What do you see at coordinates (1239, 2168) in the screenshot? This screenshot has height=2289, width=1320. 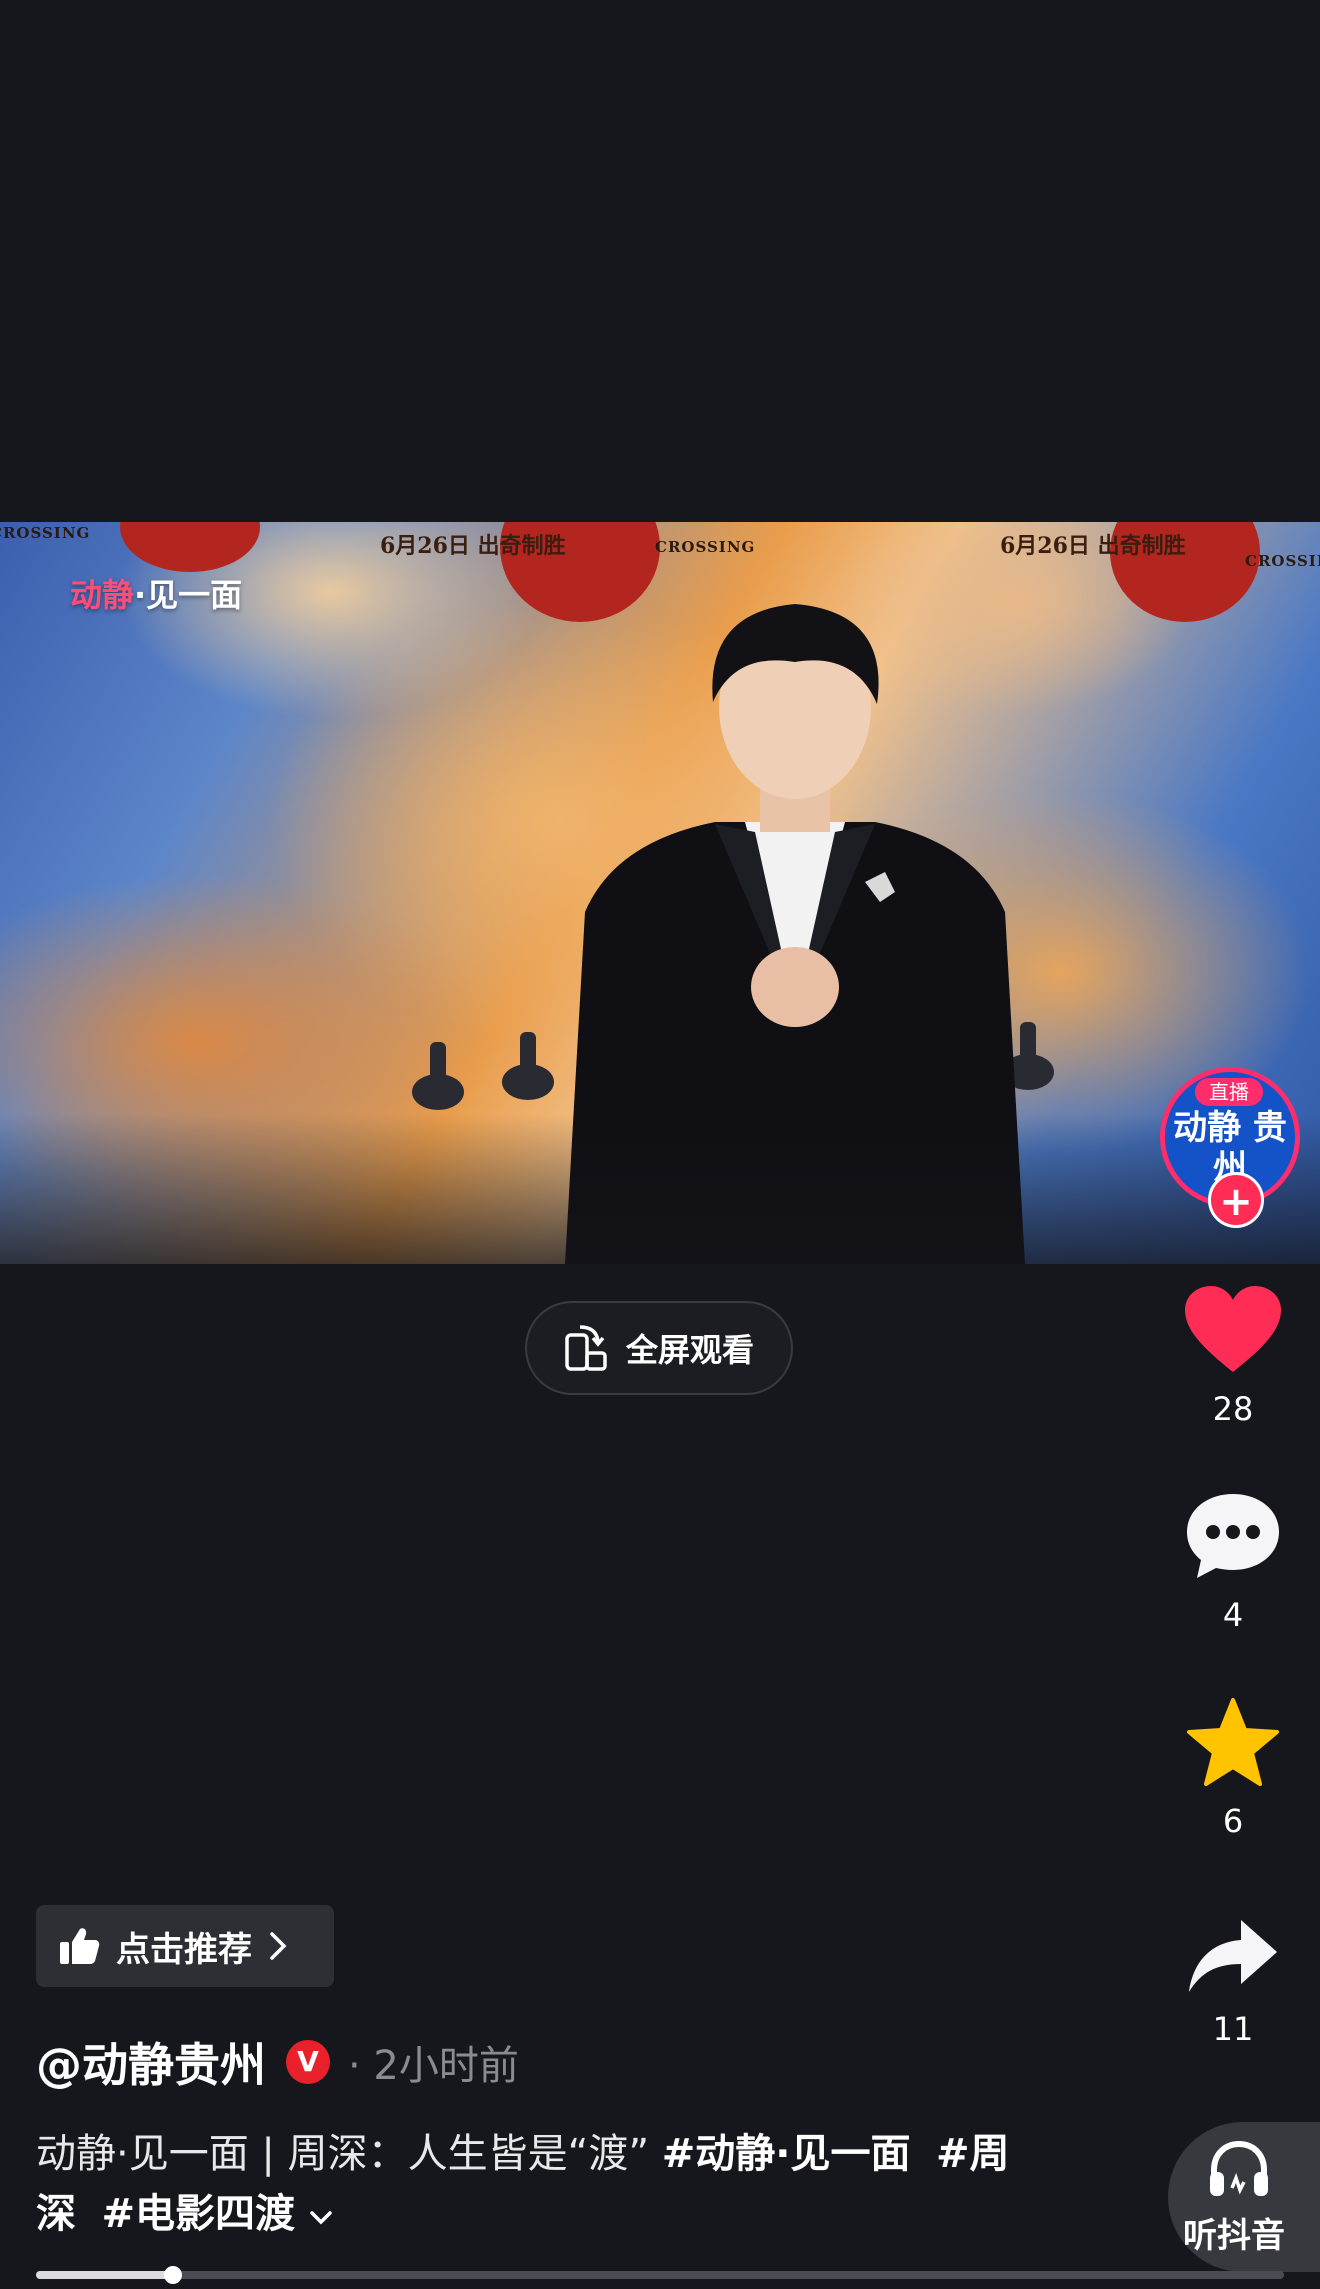 I see `headphones-icon` at bounding box center [1239, 2168].